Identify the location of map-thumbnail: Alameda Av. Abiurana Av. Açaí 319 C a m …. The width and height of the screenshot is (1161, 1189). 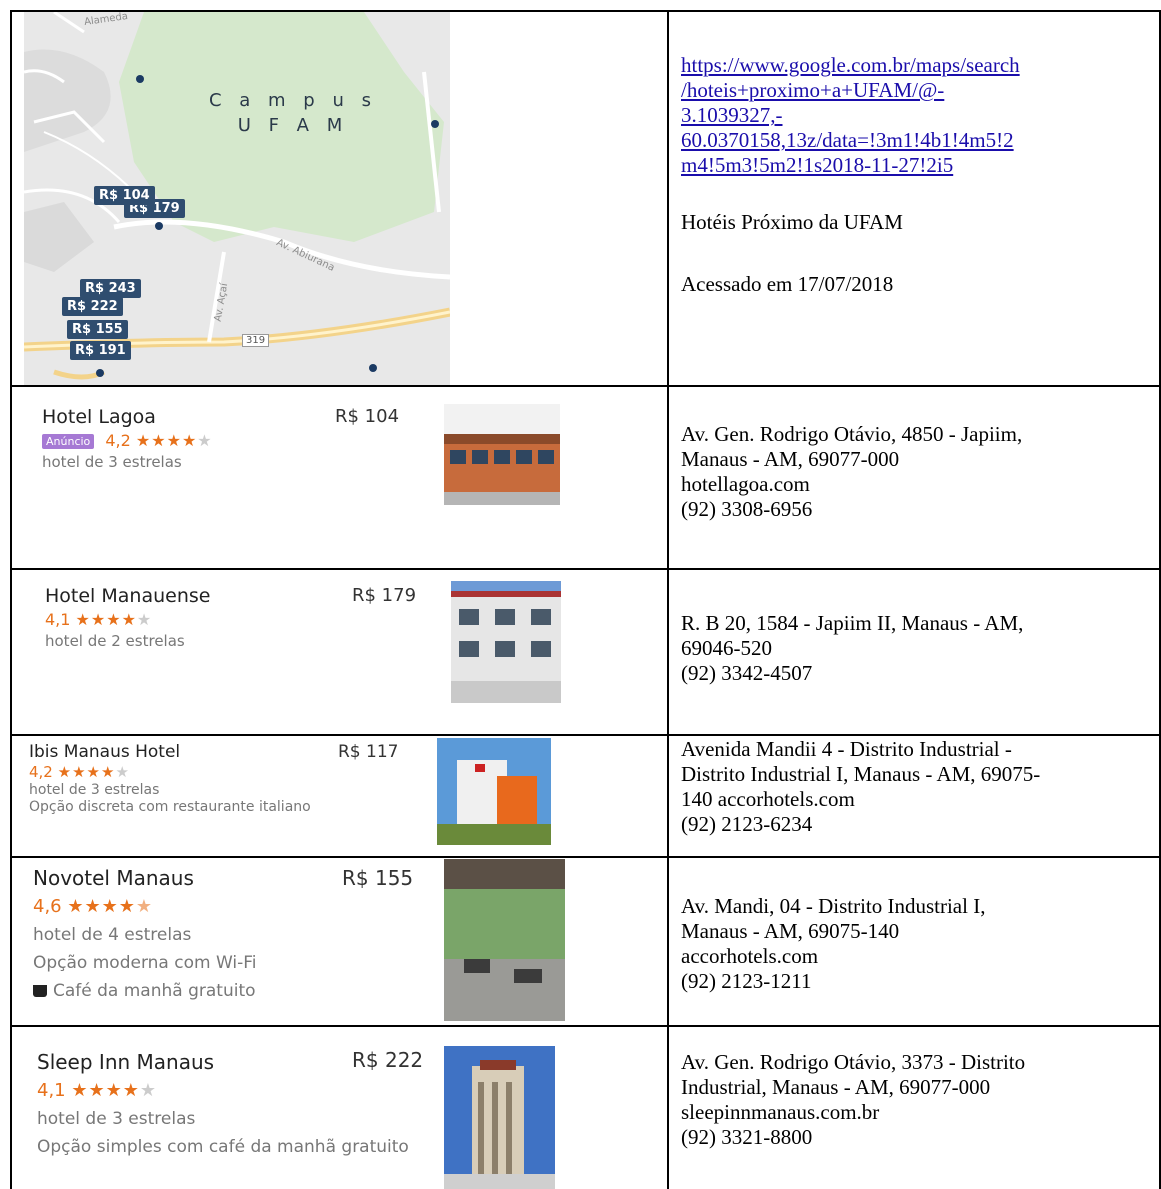
(237, 198).